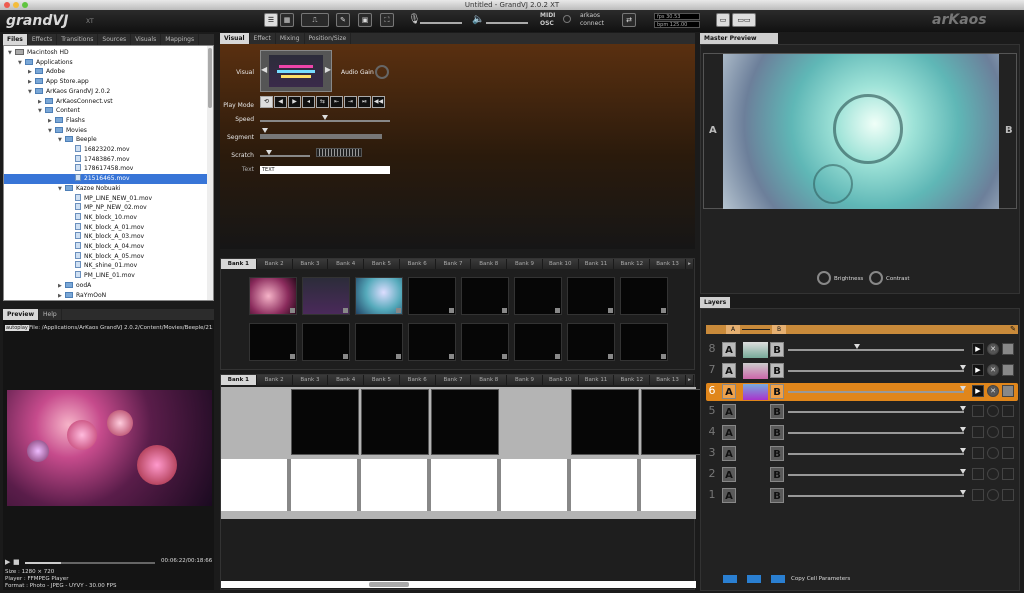  What do you see at coordinates (668, 264) in the screenshot?
I see `bank-tab-13: Bank 13` at bounding box center [668, 264].